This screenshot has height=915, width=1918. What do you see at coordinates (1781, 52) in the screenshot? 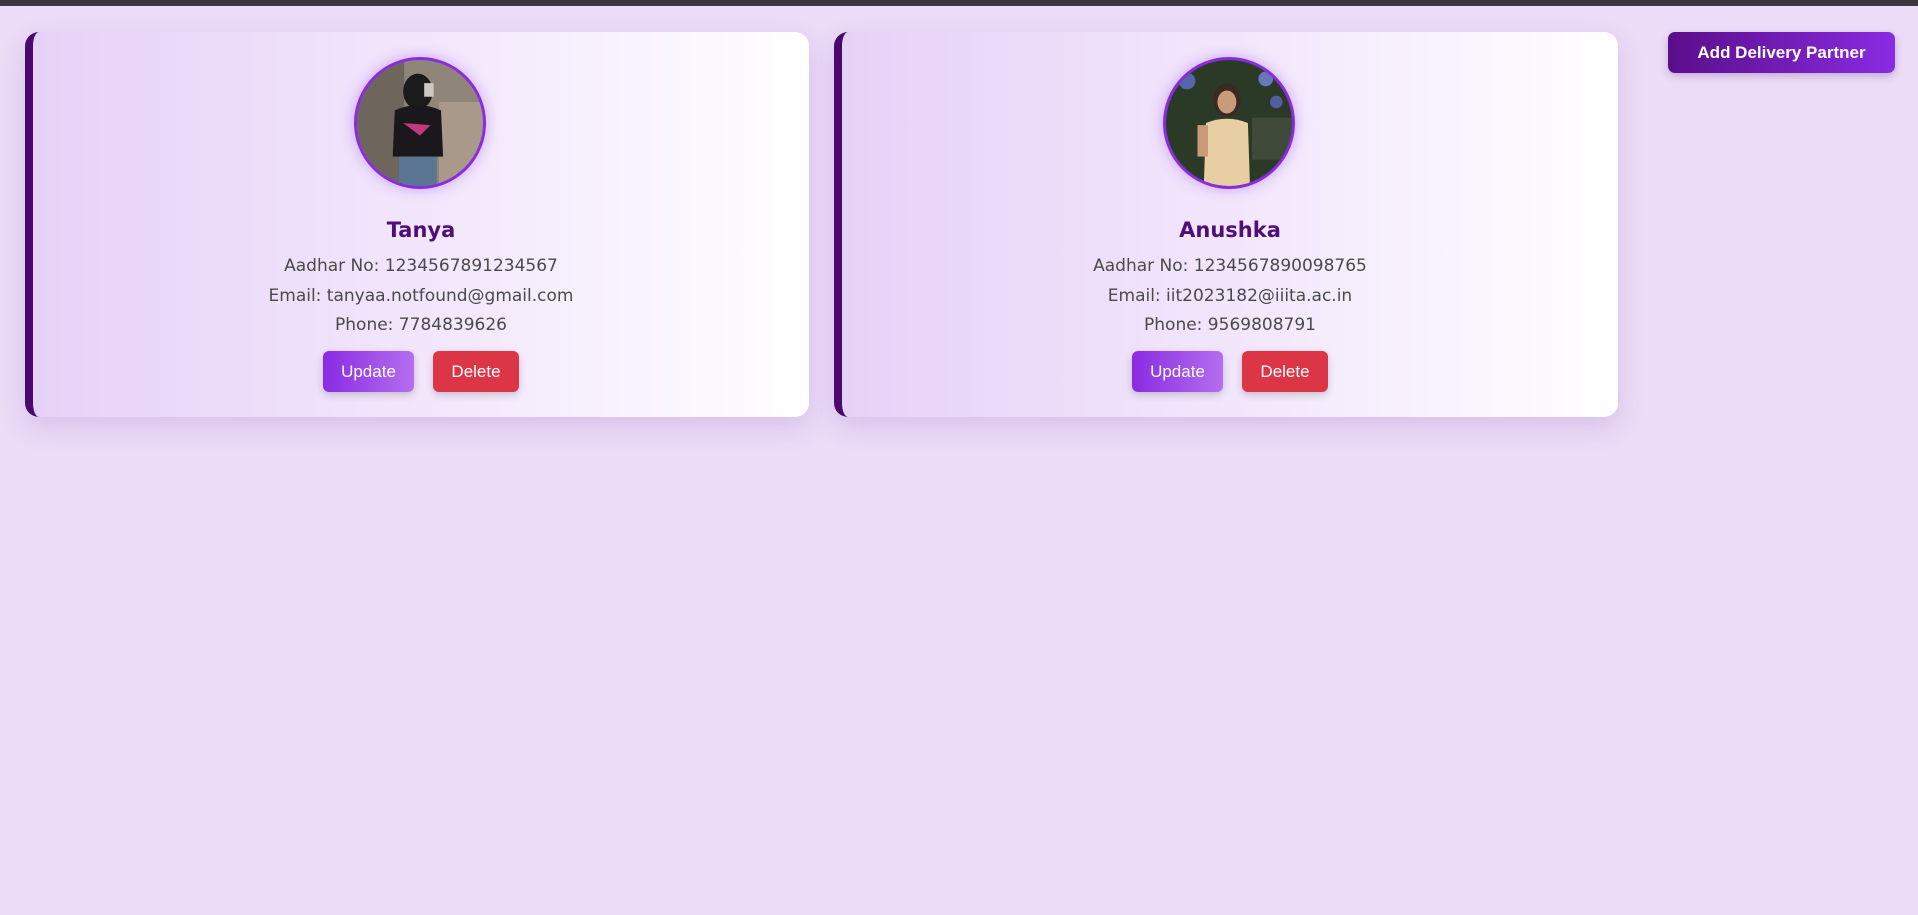
I see `add-delivery-partner-button: Add Delivery Partner` at bounding box center [1781, 52].